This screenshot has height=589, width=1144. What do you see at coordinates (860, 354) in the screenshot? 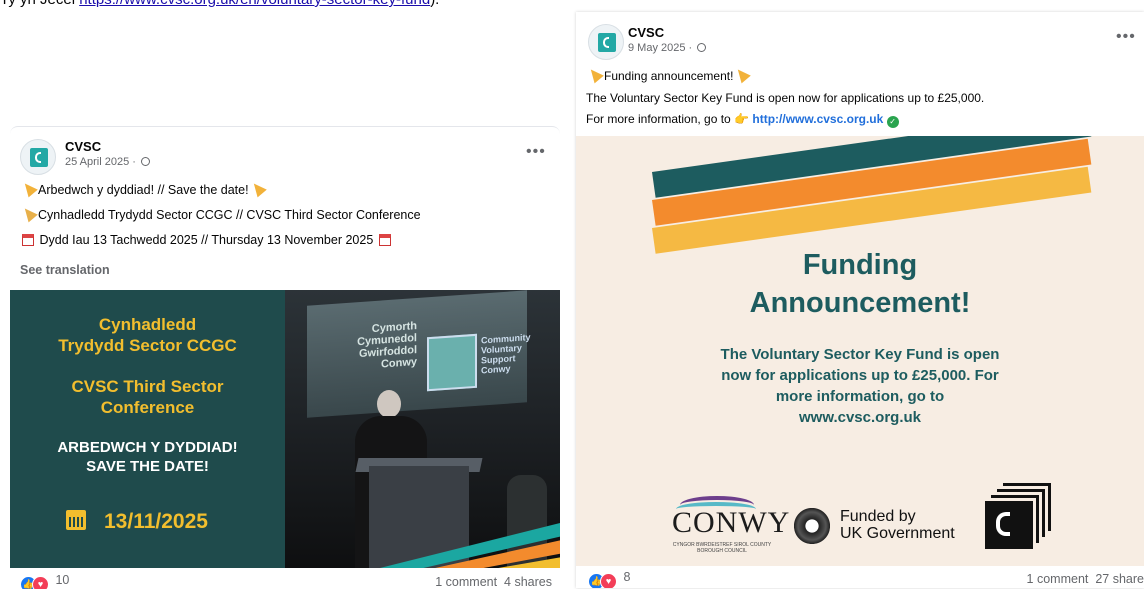
I see `funding-para-1: The Voluntary Sector Key Fund is open` at bounding box center [860, 354].